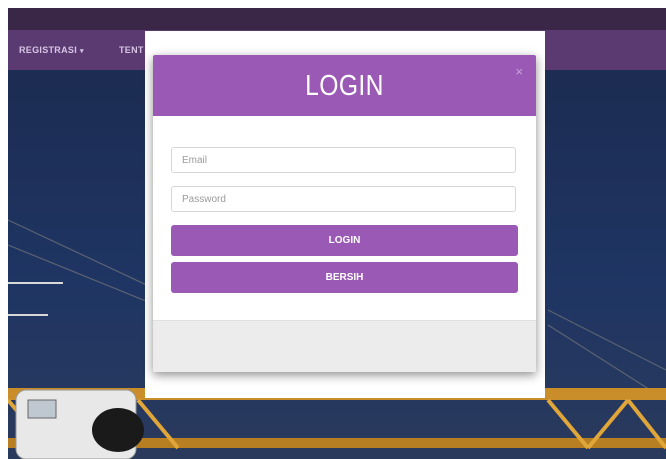 Image resolution: width=666 pixels, height=459 pixels. I want to click on top-bar, so click(337, 19).